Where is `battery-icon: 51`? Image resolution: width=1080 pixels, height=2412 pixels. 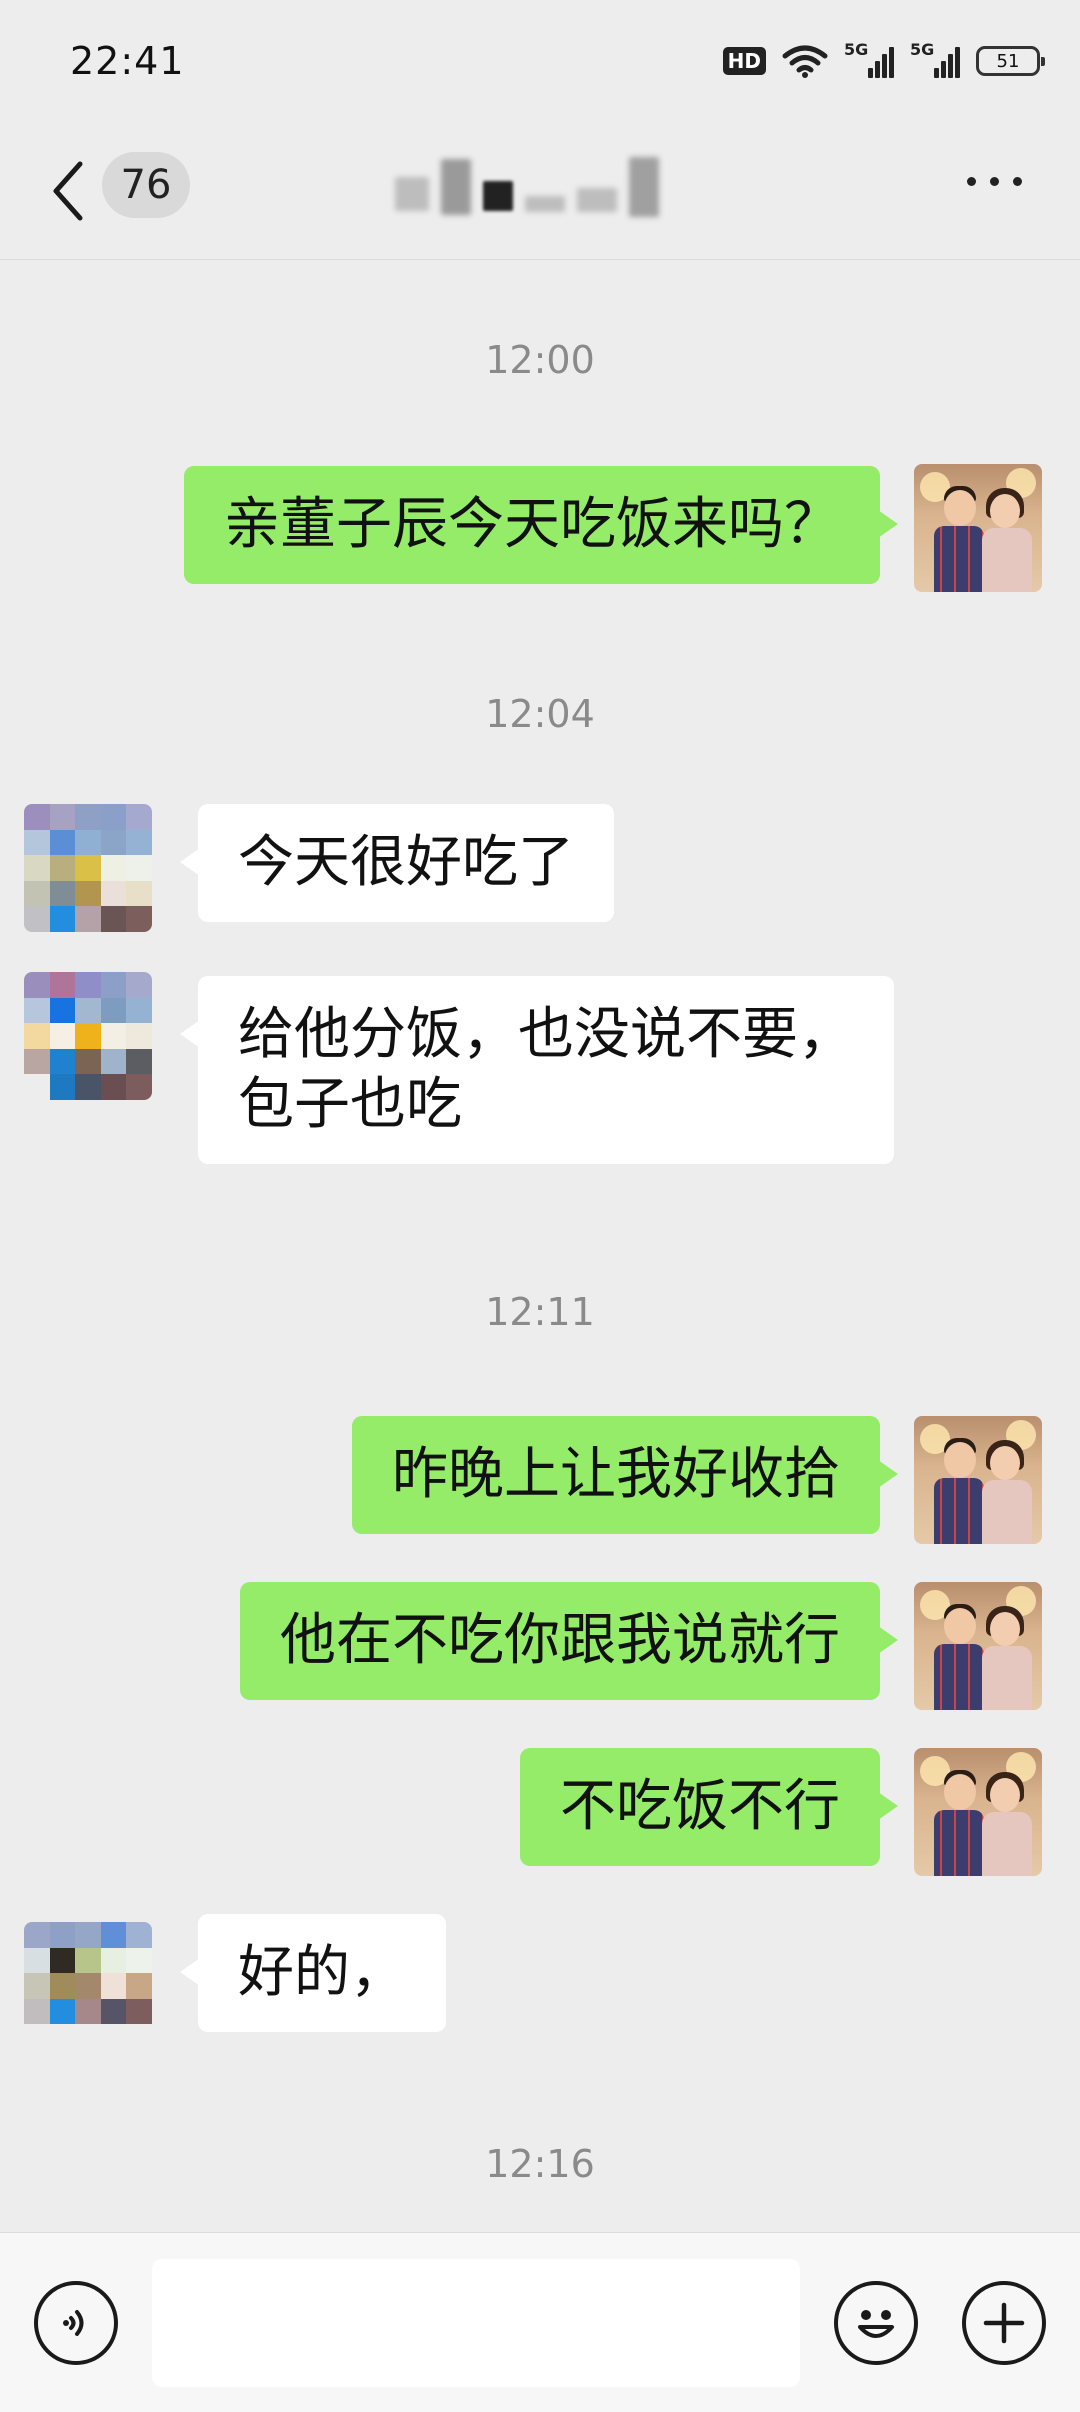
battery-icon: 51 is located at coordinates (1010, 61).